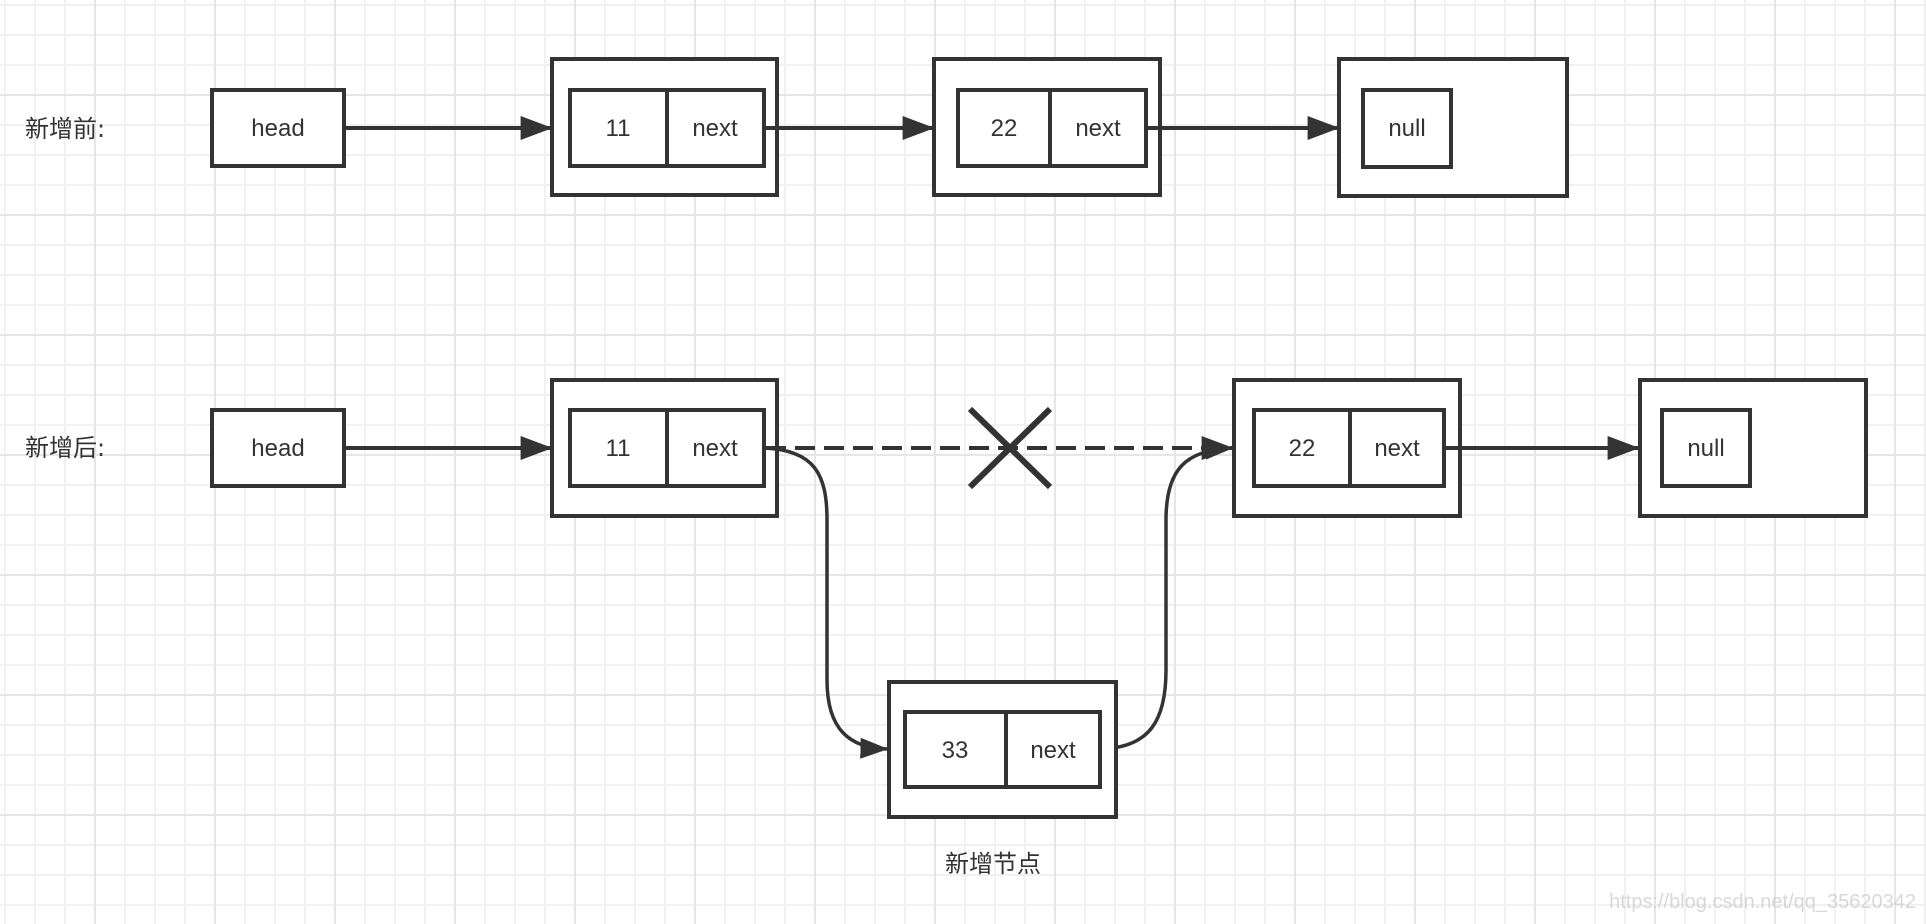 This screenshot has width=1926, height=924. What do you see at coordinates (1002, 749) in the screenshot?
I see `inserted-node-33: 33 next` at bounding box center [1002, 749].